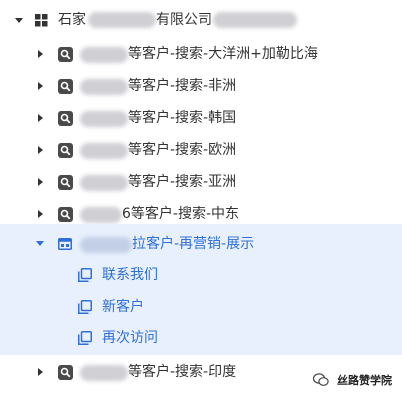 Image resolution: width=402 pixels, height=405 pixels. What do you see at coordinates (182, 118) in the screenshot?
I see `campaign-name: 等客户-搜索-韩国` at bounding box center [182, 118].